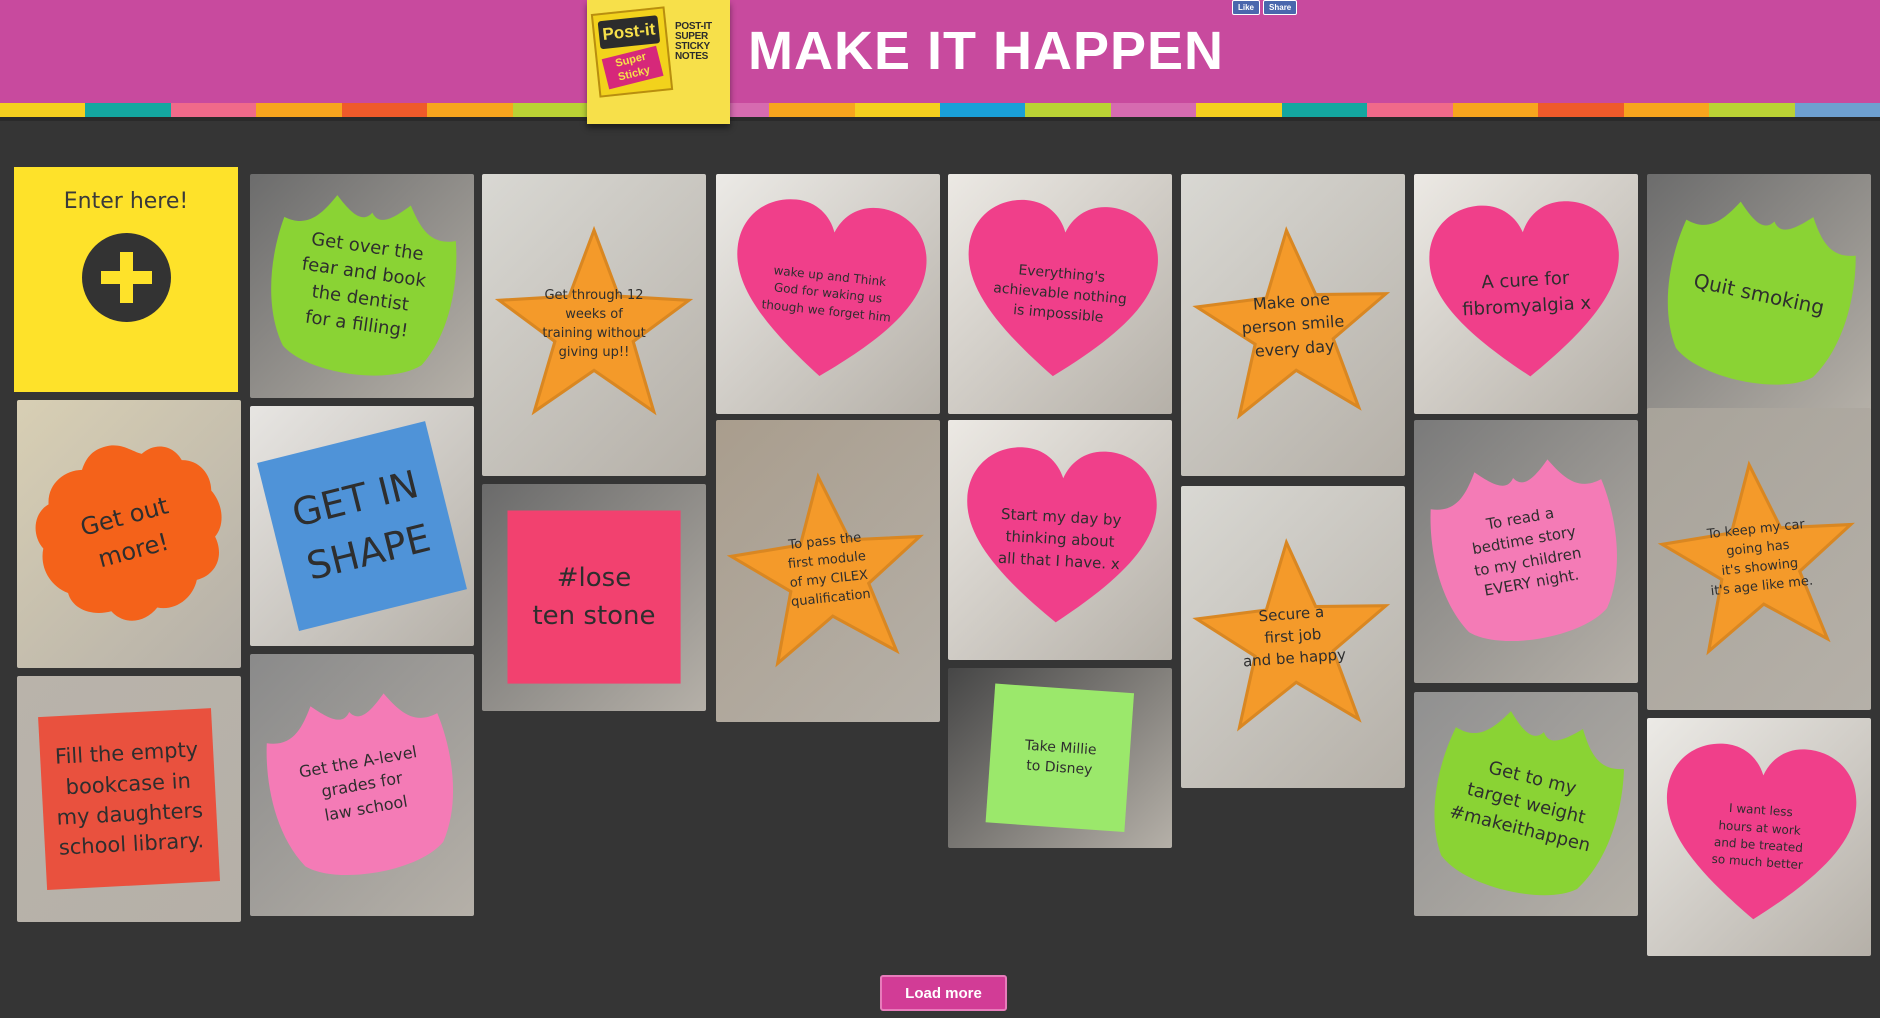 The image size is (1880, 1018). What do you see at coordinates (1280, 7) in the screenshot?
I see `facebook-share-button: Share` at bounding box center [1280, 7].